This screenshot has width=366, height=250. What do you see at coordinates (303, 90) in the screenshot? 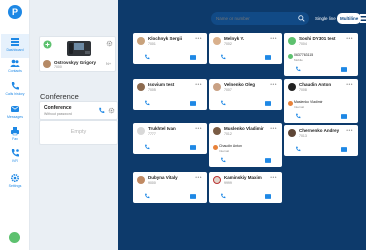
I see `contact-ext: 7008` at bounding box center [303, 90].